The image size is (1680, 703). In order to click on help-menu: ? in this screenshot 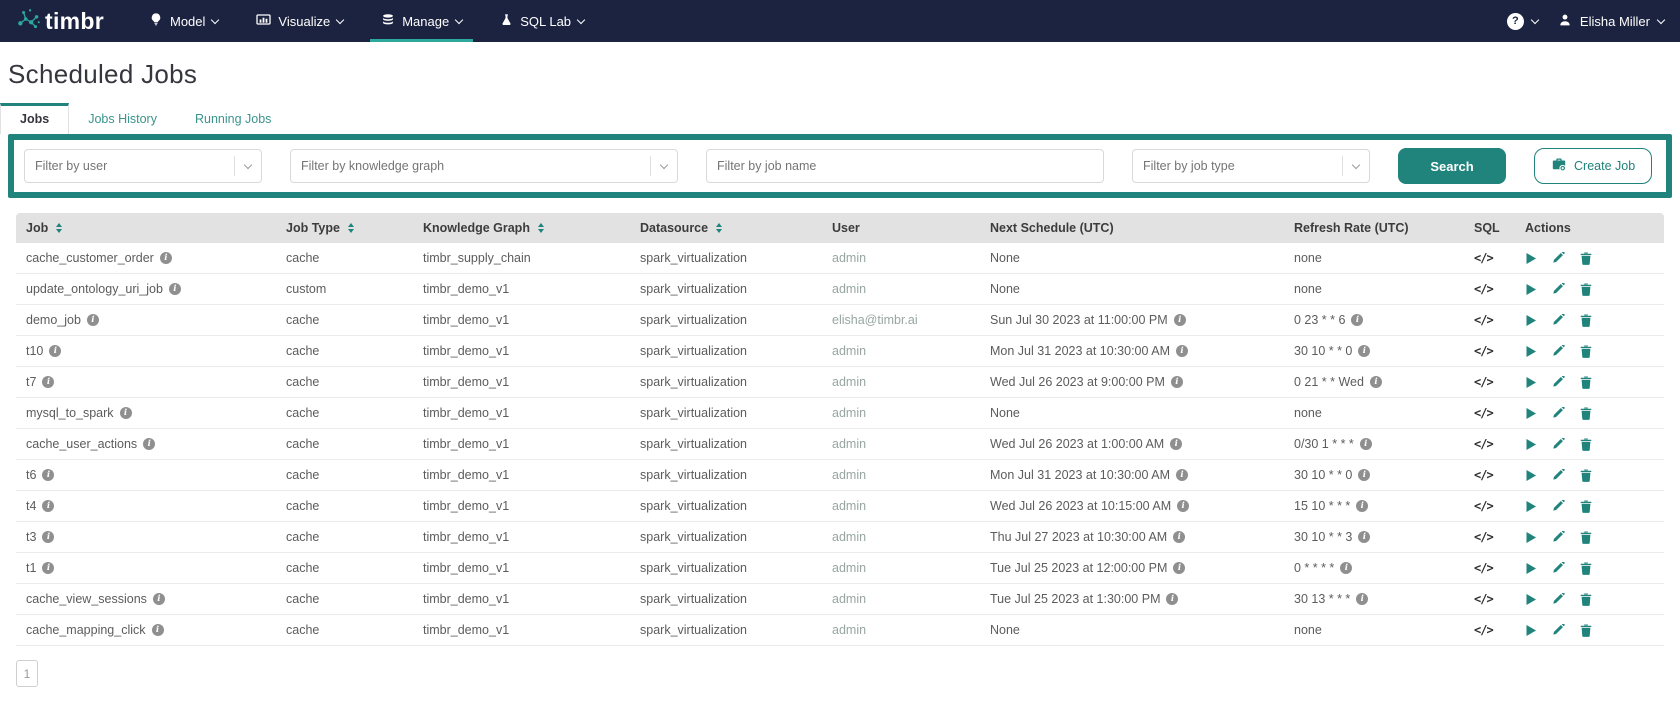, I will do `click(1523, 21)`.